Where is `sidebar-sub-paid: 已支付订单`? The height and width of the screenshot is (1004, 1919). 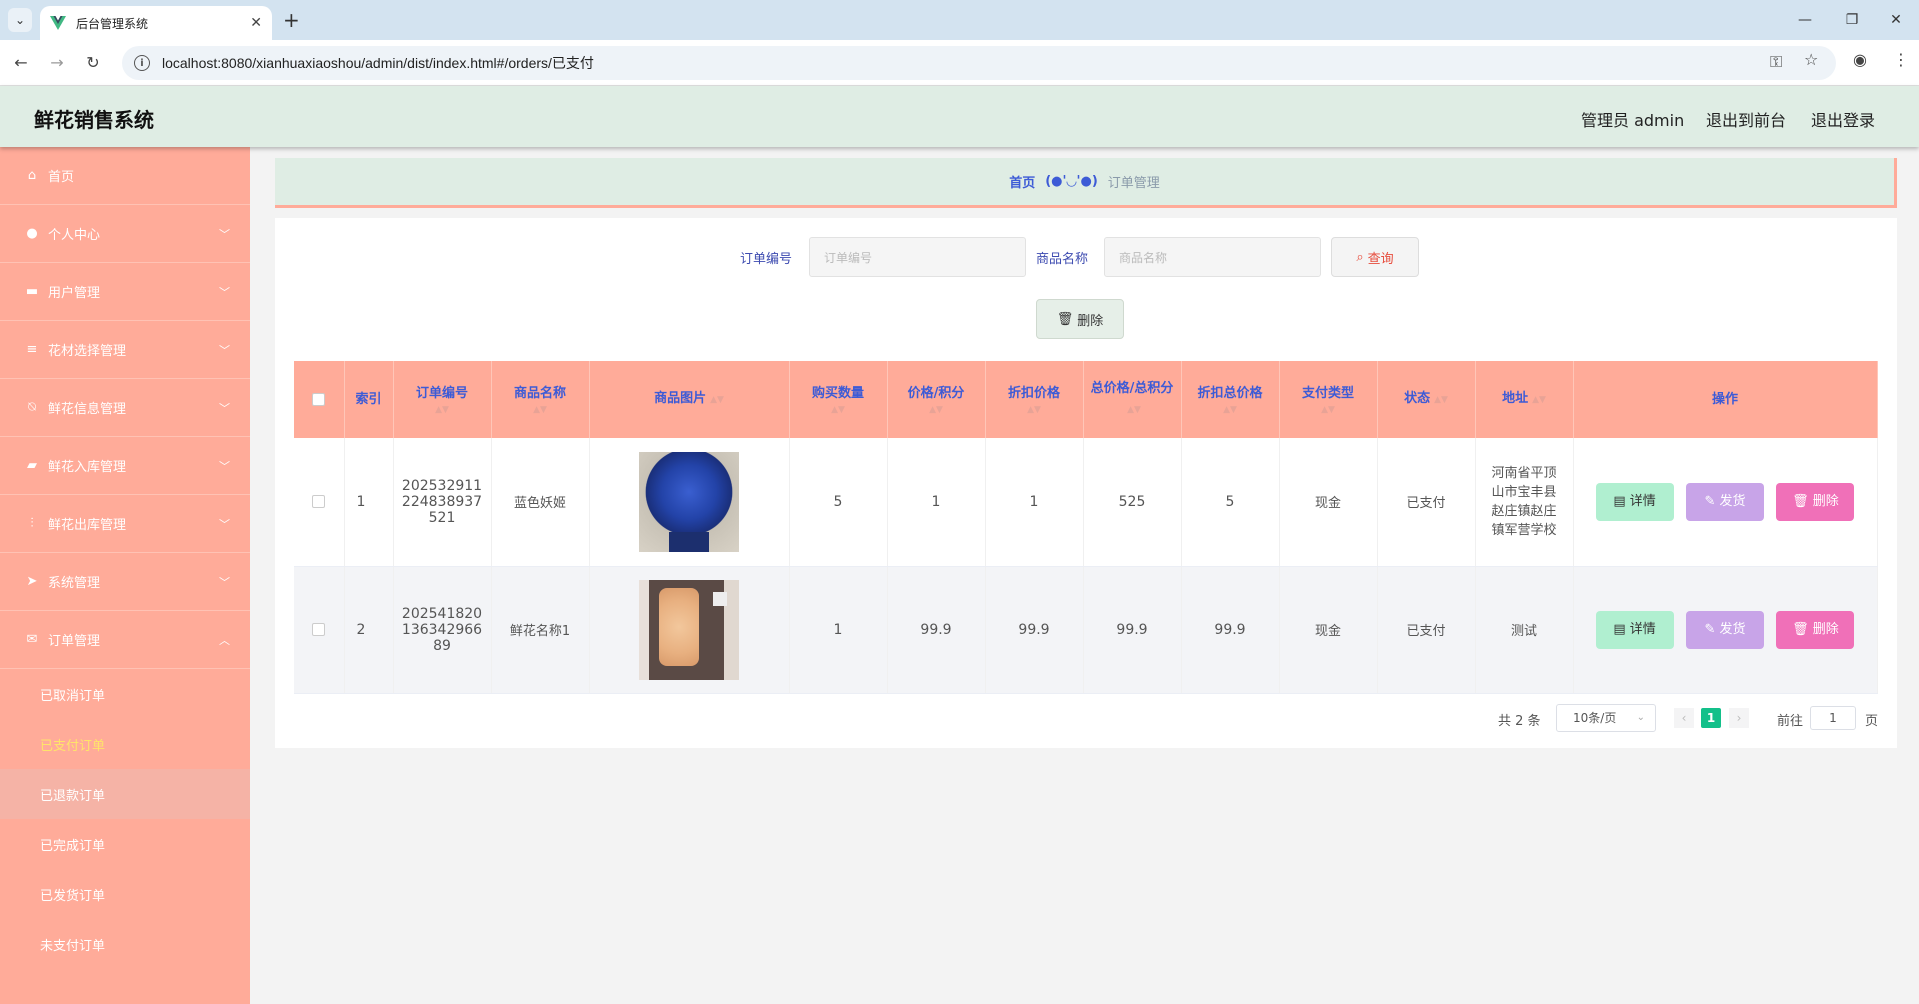
sidebar-sub-paid: 已支付订单 is located at coordinates (125, 744).